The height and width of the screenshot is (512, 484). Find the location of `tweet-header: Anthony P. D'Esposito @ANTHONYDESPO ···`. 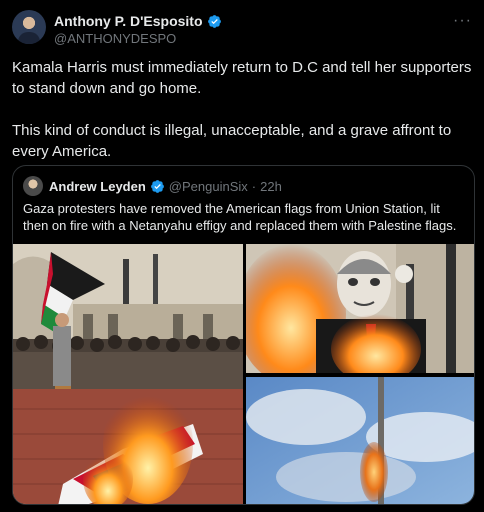

tweet-header: Anthony P. D'Esposito @ANTHONYDESPO ··· is located at coordinates (242, 28).